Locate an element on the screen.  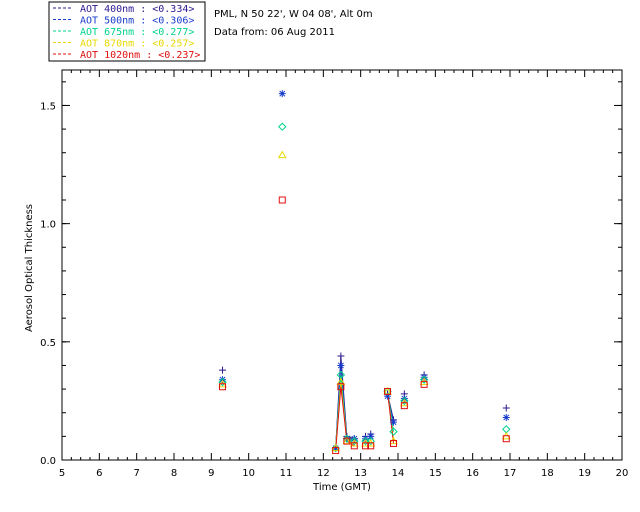
y-tick-label: 1.5 is located at coordinates (48, 106).